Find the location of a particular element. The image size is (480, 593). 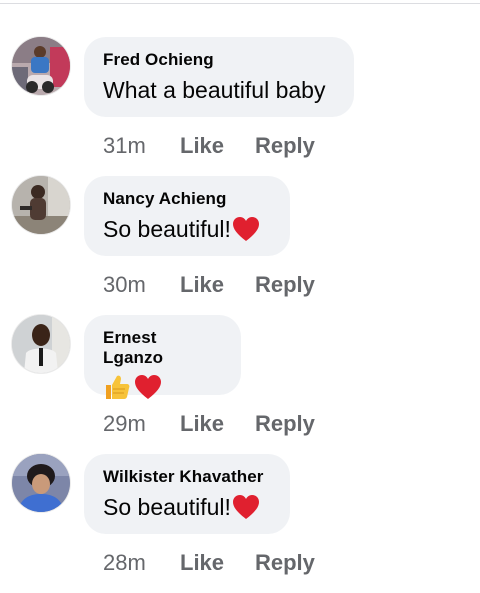

comment-author: Ernest Lganzo is located at coordinates (162, 348).